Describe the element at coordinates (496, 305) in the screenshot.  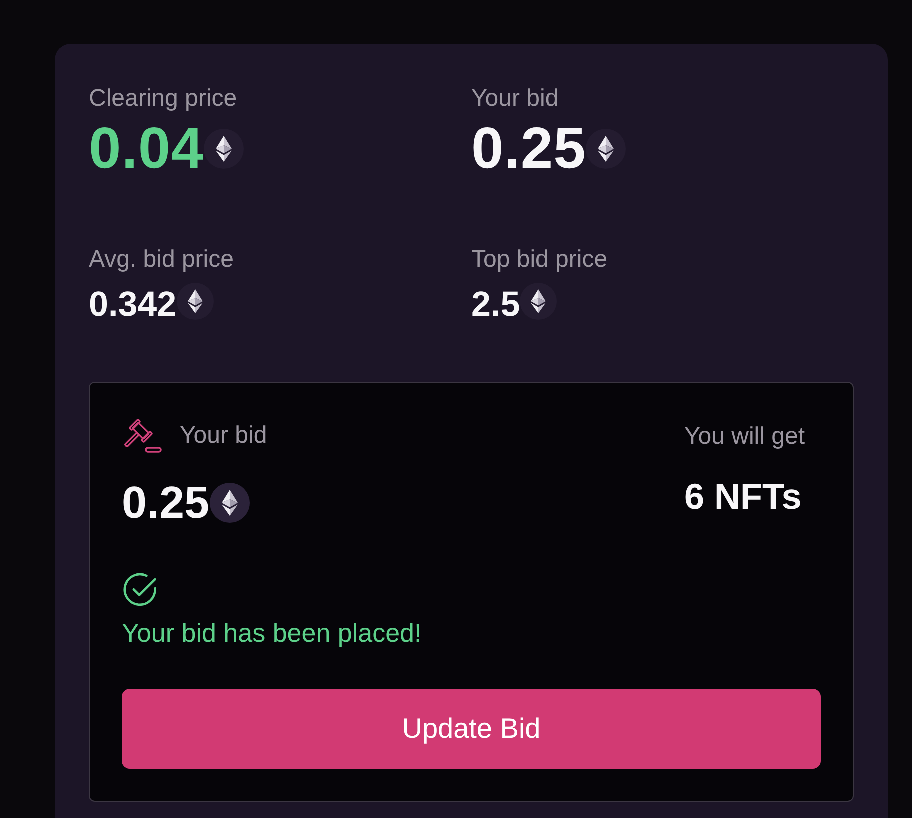
I see `stat-value: 2.5` at that location.